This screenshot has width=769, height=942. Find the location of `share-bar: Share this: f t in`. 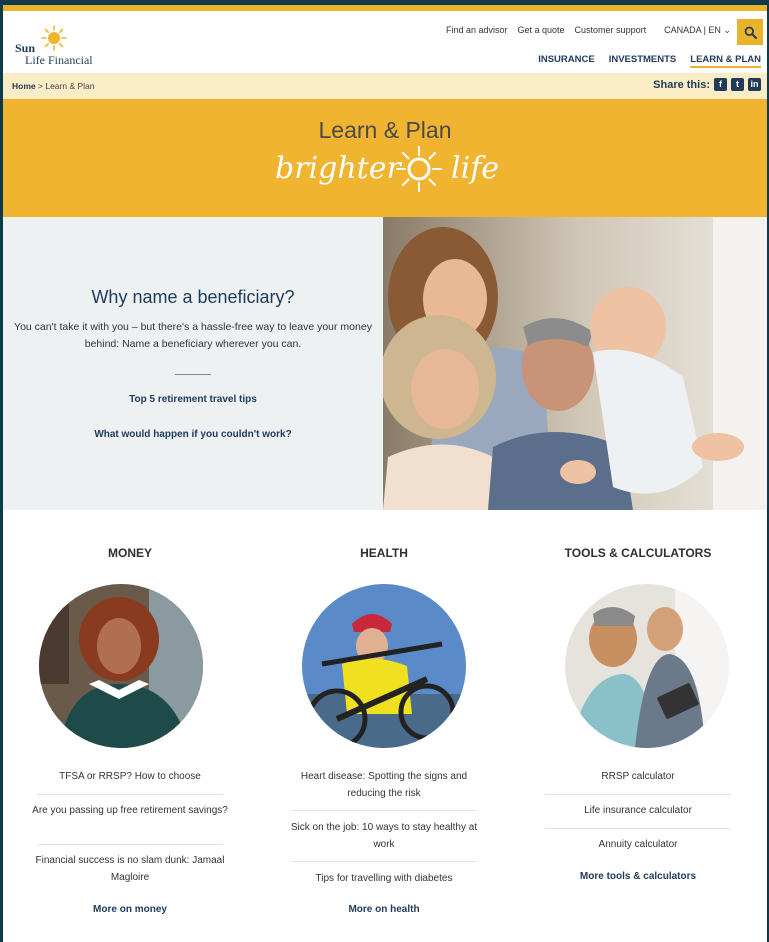

share-bar: Share this: f t in is located at coordinates (707, 84).